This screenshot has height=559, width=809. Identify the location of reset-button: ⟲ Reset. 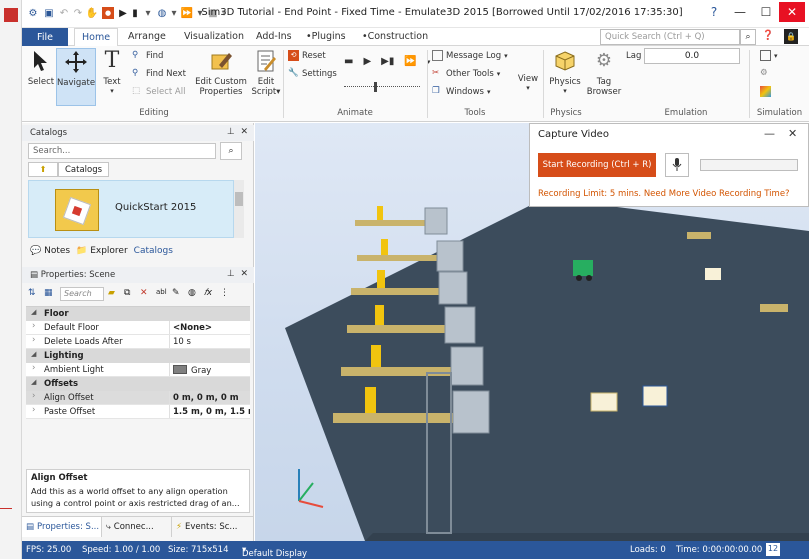
(307, 55).